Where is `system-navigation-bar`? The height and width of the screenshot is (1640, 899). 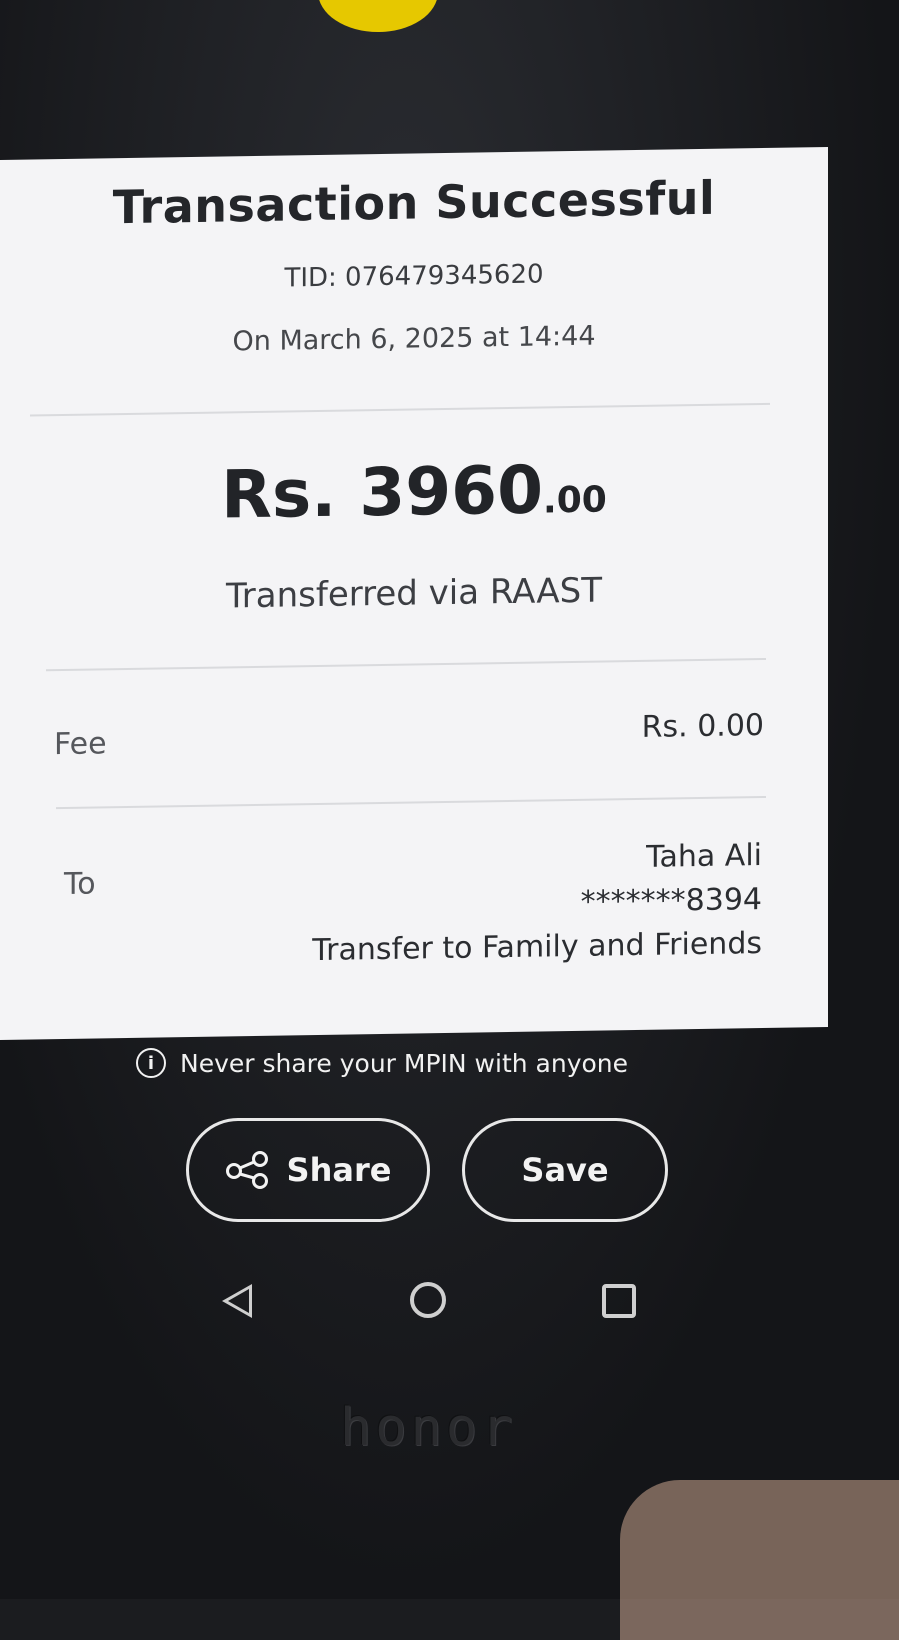 system-navigation-bar is located at coordinates (449, 1302).